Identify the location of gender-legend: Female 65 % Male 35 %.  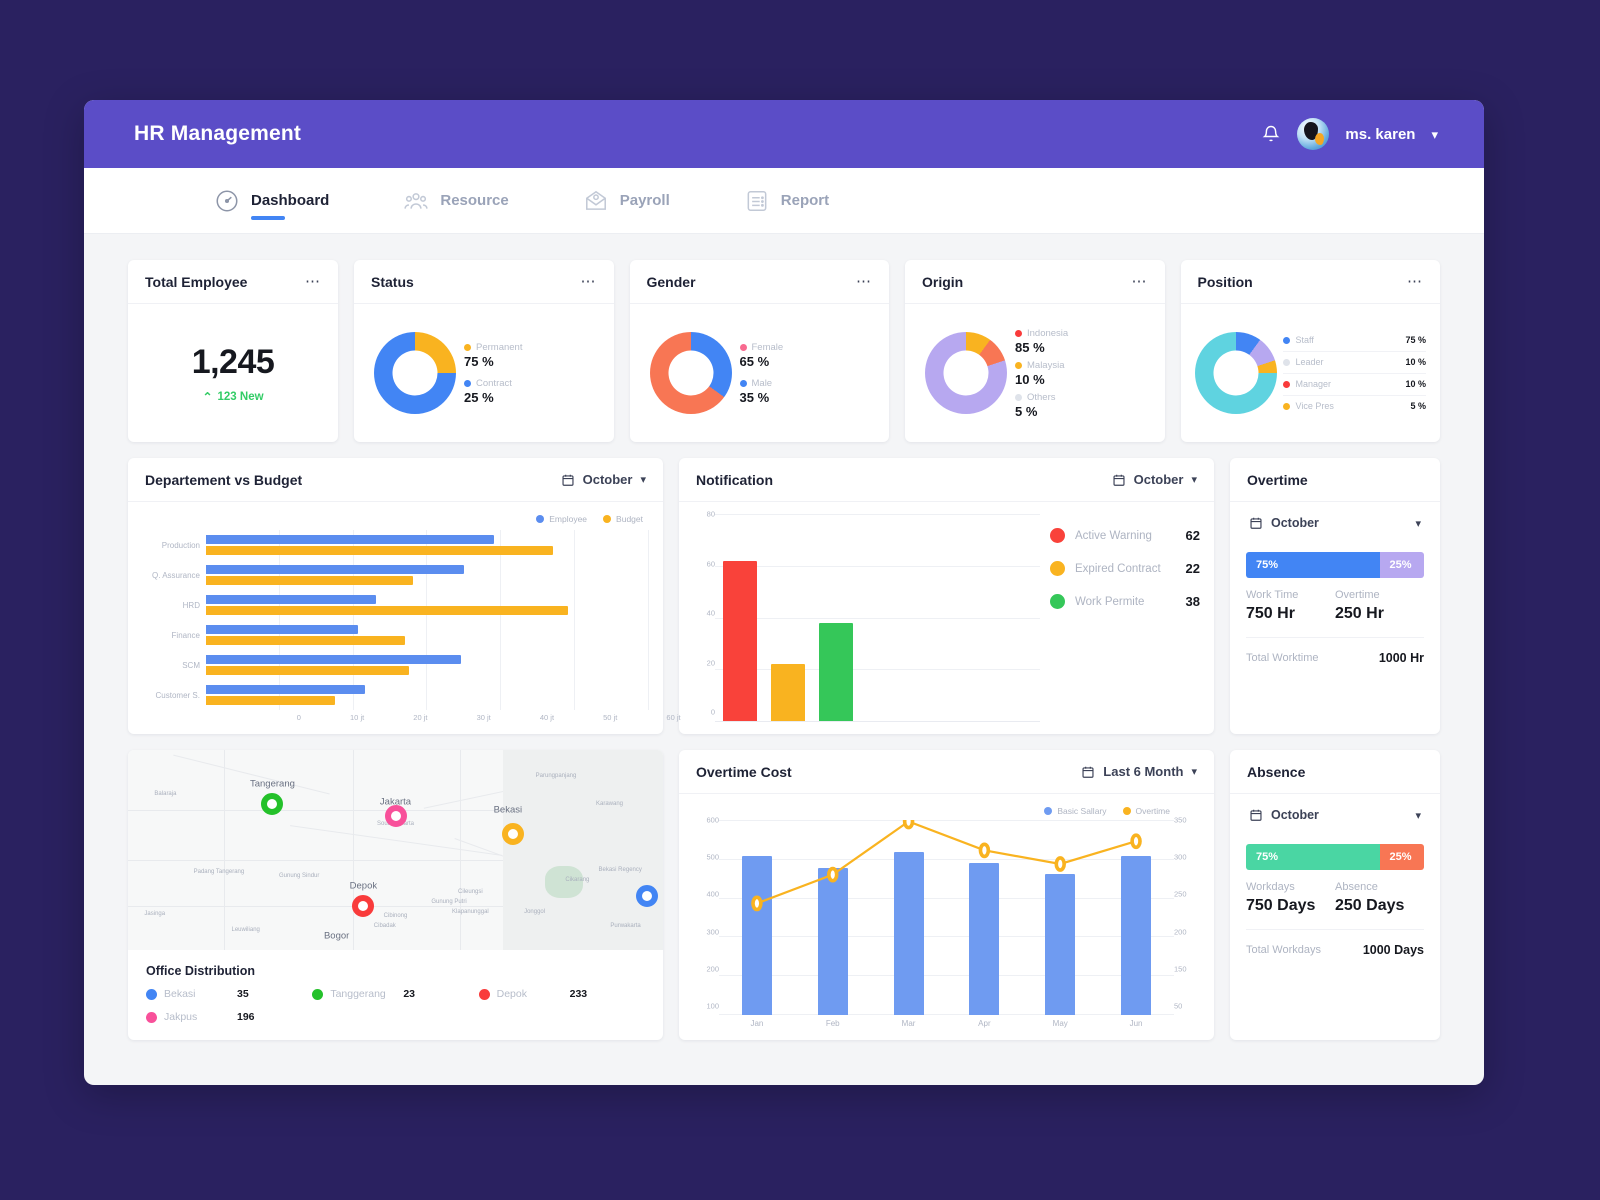
(761, 373).